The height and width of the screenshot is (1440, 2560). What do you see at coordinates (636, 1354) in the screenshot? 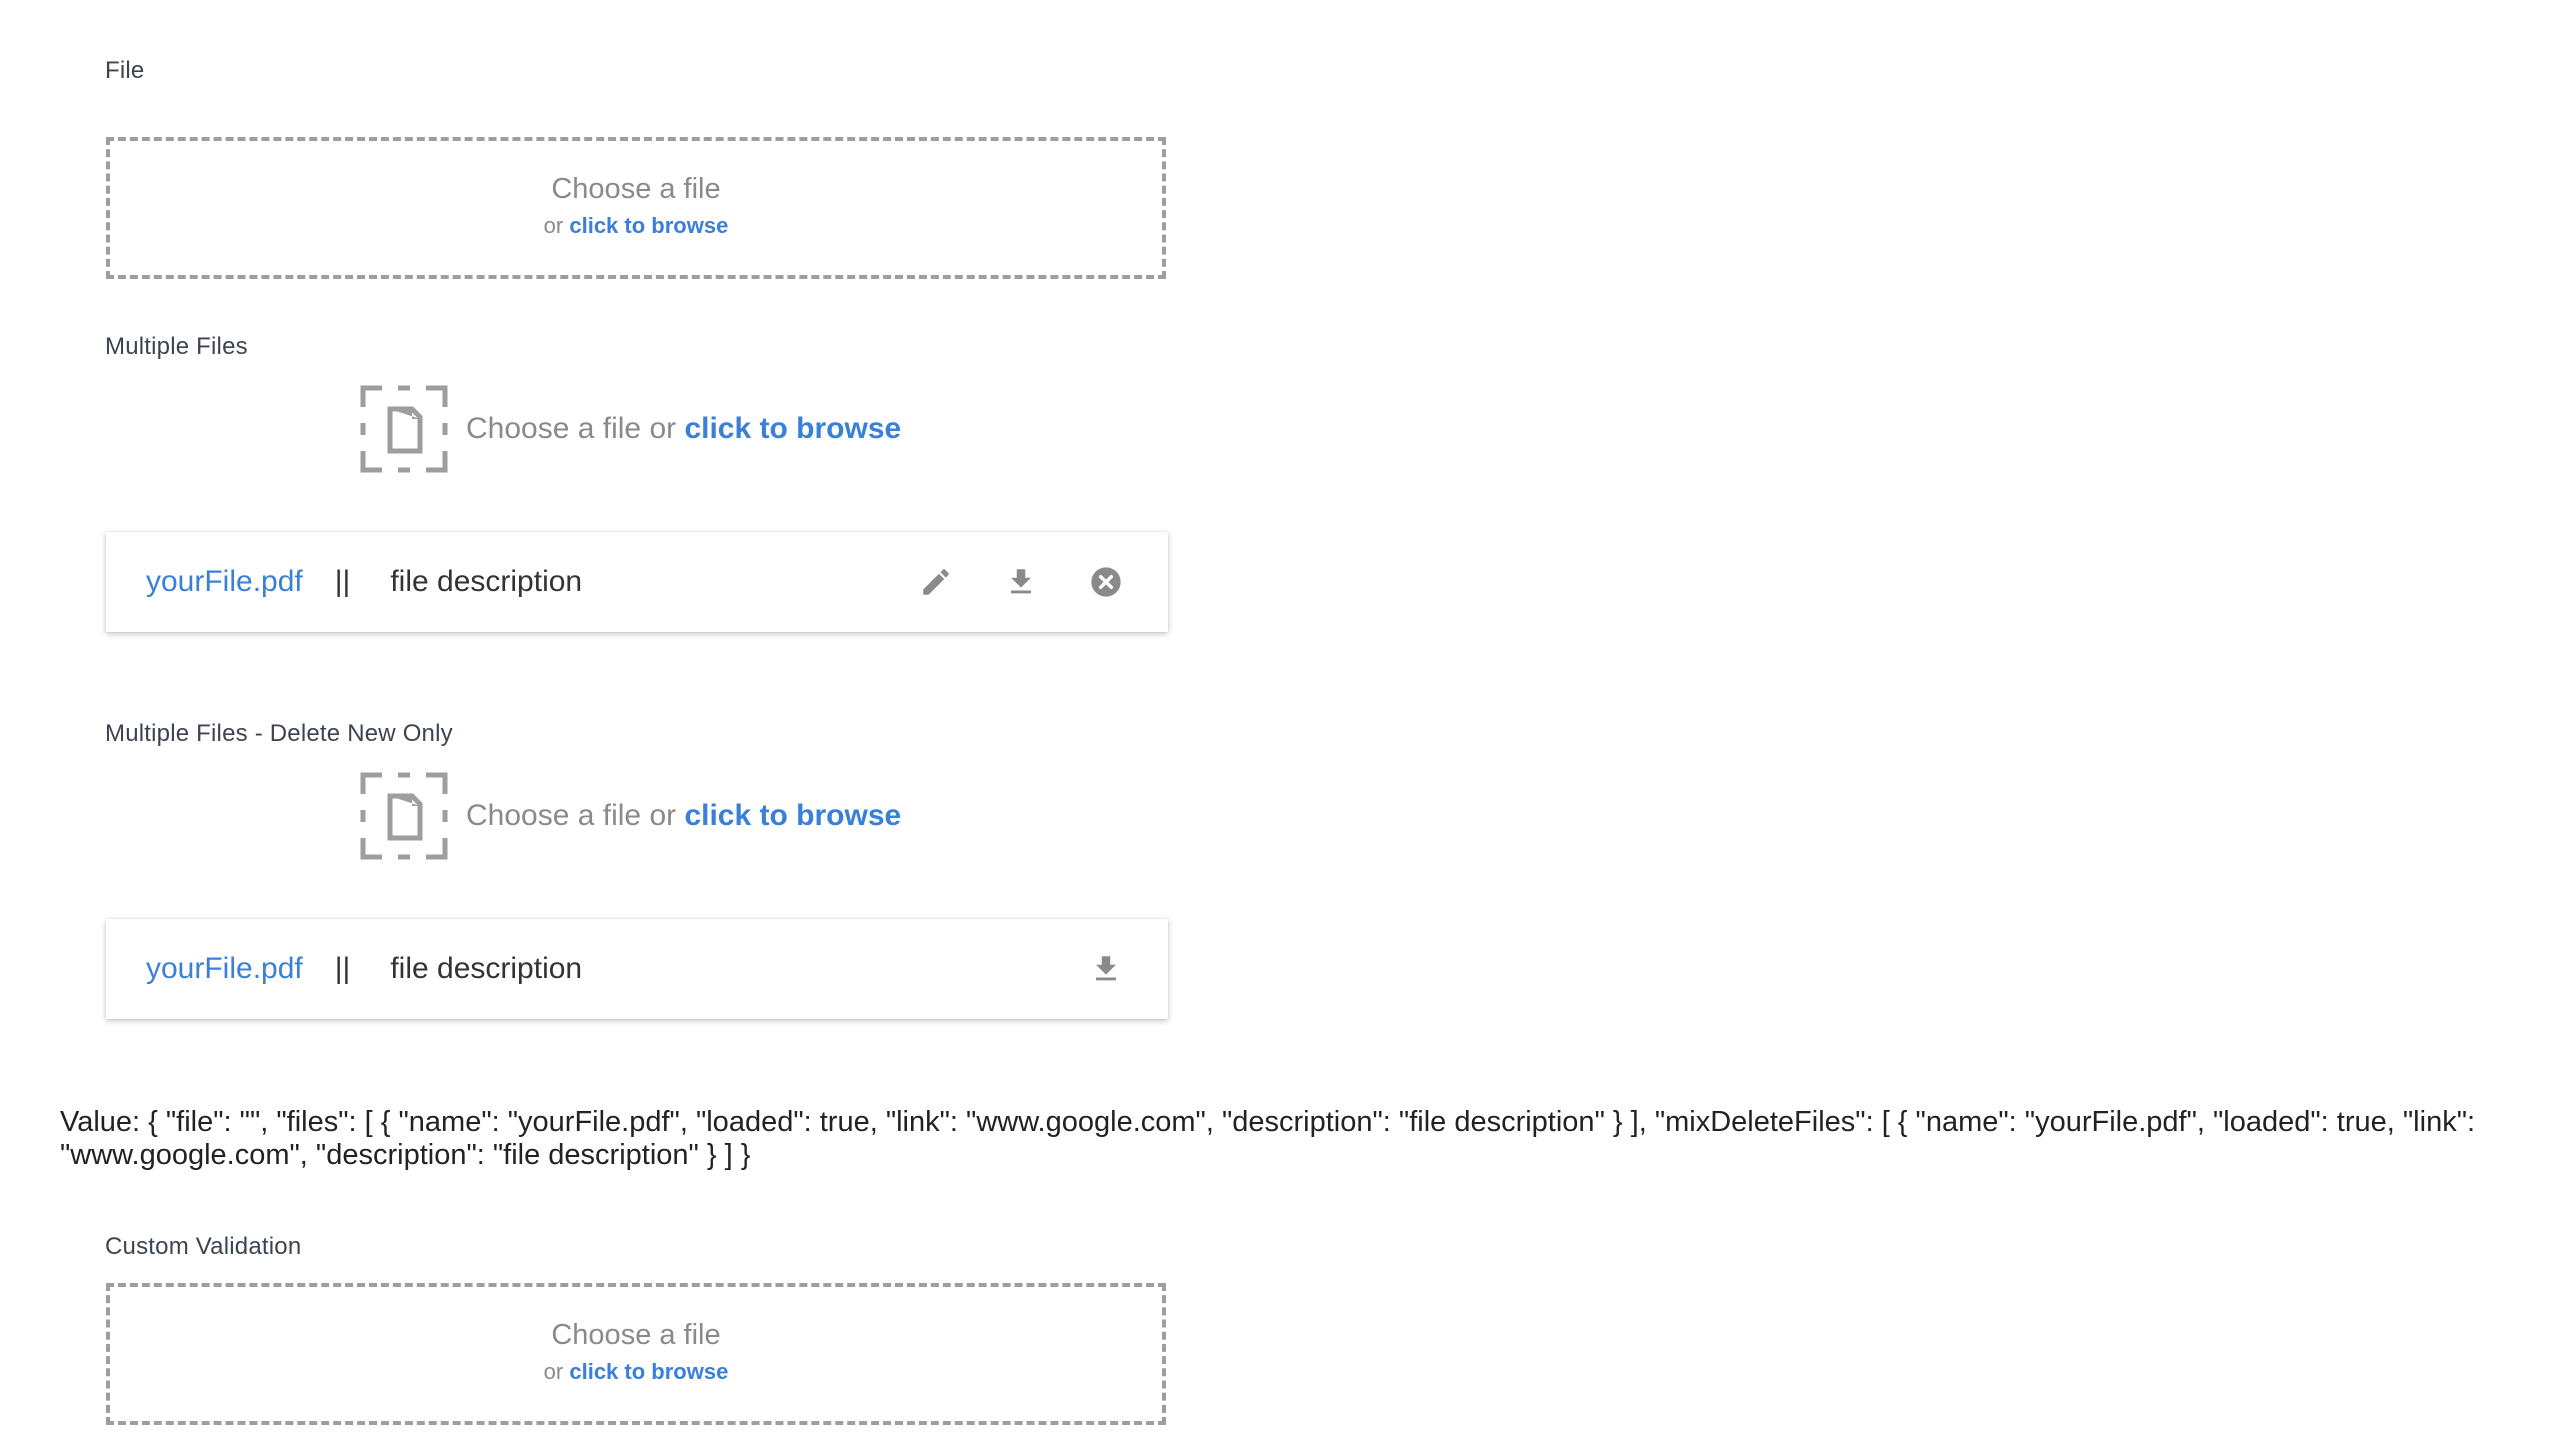
I see `custom-validation-dropzone: Choose a file or click to browse` at bounding box center [636, 1354].